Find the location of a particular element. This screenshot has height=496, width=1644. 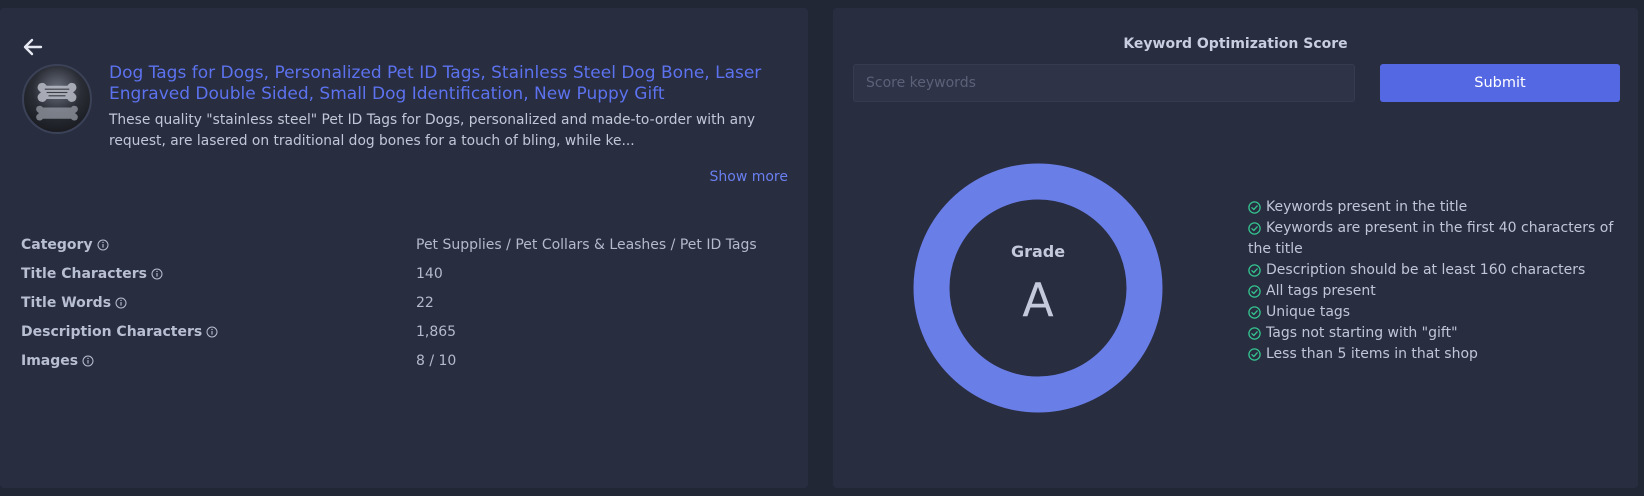

product-thumbnail is located at coordinates (57, 99).